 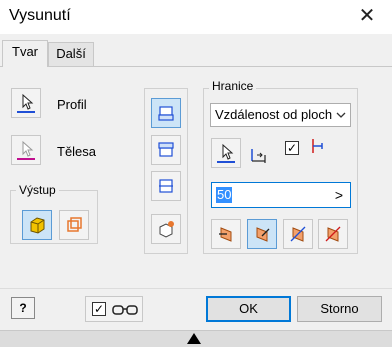 What do you see at coordinates (40, 15) in the screenshot?
I see `window-title: Vysunutí` at bounding box center [40, 15].